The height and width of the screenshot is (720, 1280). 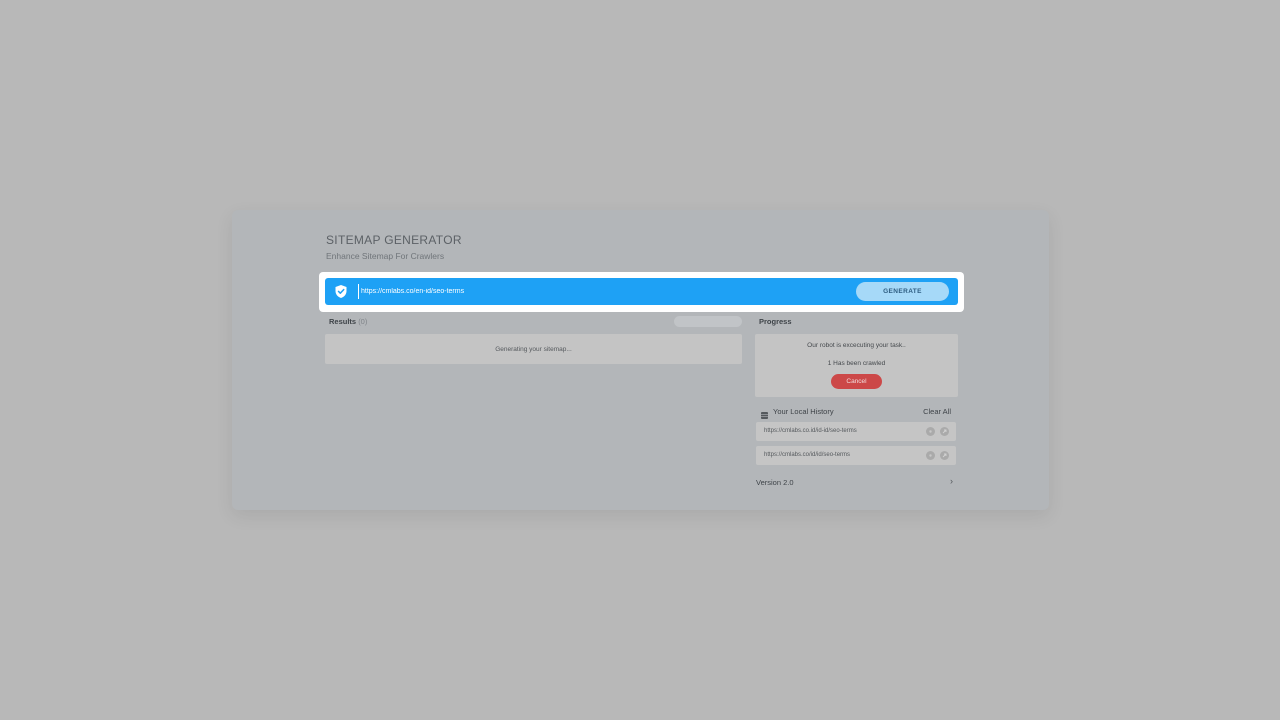 I want to click on url-input-highlight: GENERATE, so click(x=641, y=292).